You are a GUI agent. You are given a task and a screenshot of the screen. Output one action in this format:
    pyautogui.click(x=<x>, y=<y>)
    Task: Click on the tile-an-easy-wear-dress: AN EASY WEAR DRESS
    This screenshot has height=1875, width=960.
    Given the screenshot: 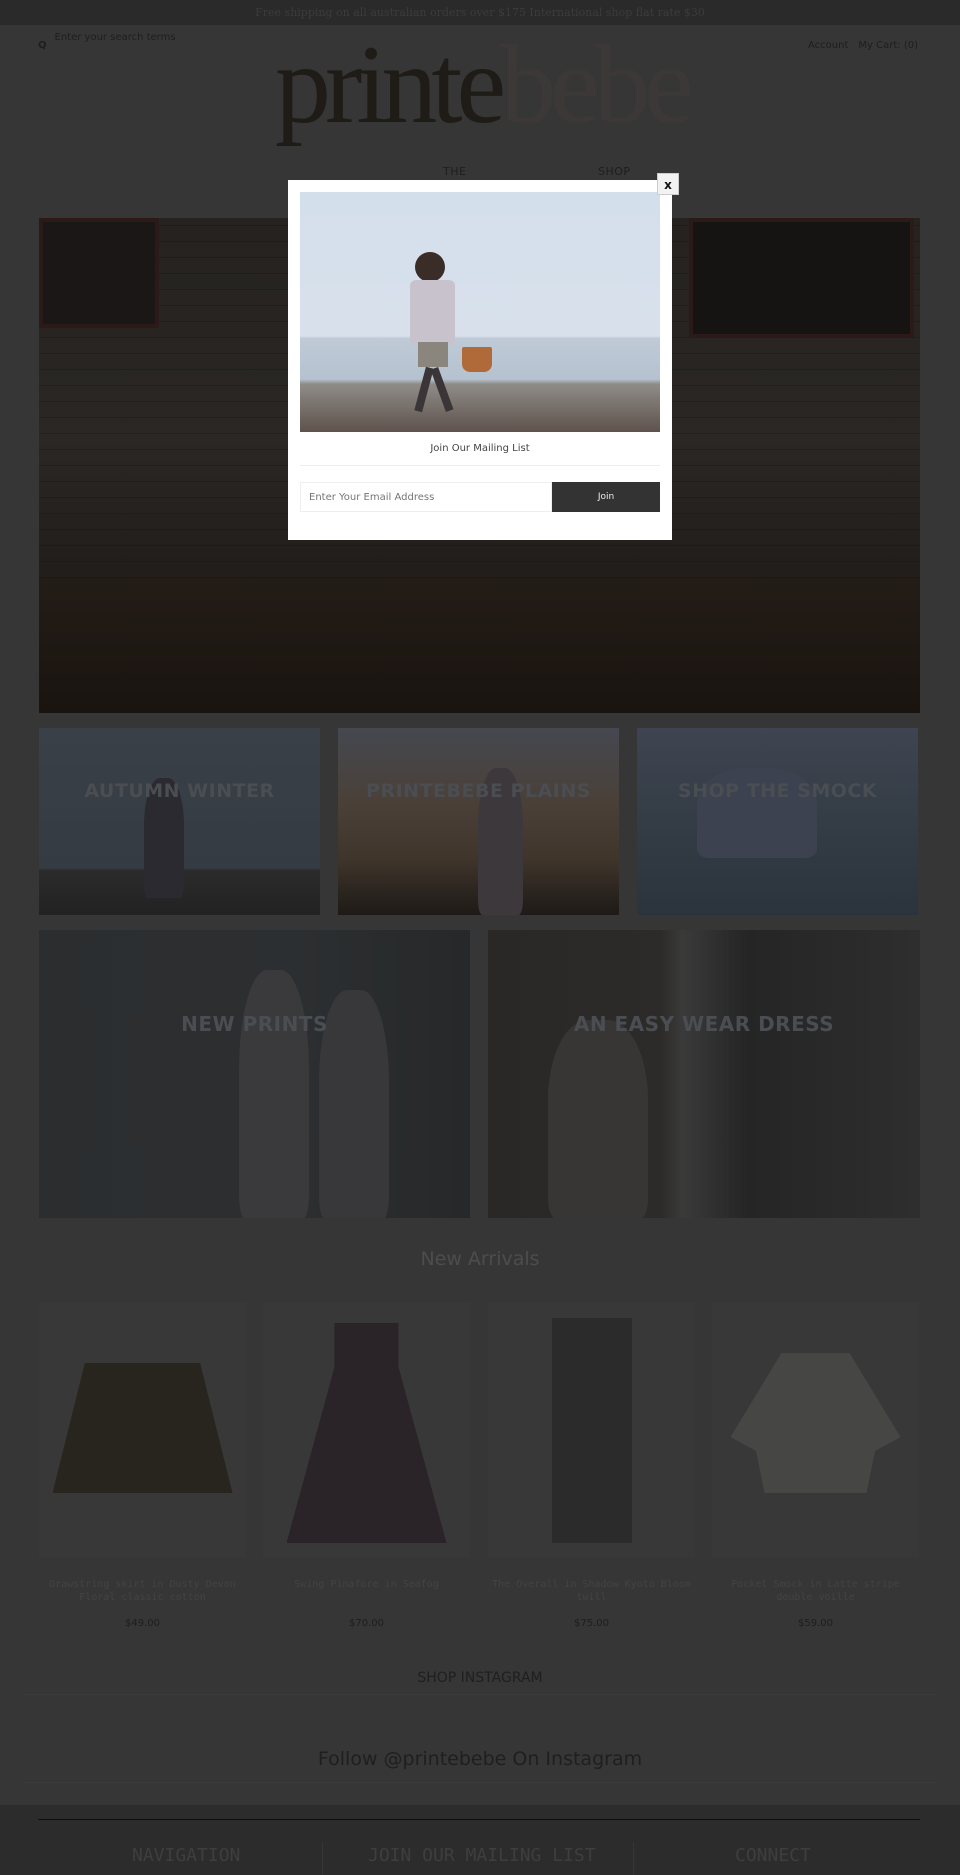 What is the action you would take?
    pyautogui.click(x=704, y=1074)
    